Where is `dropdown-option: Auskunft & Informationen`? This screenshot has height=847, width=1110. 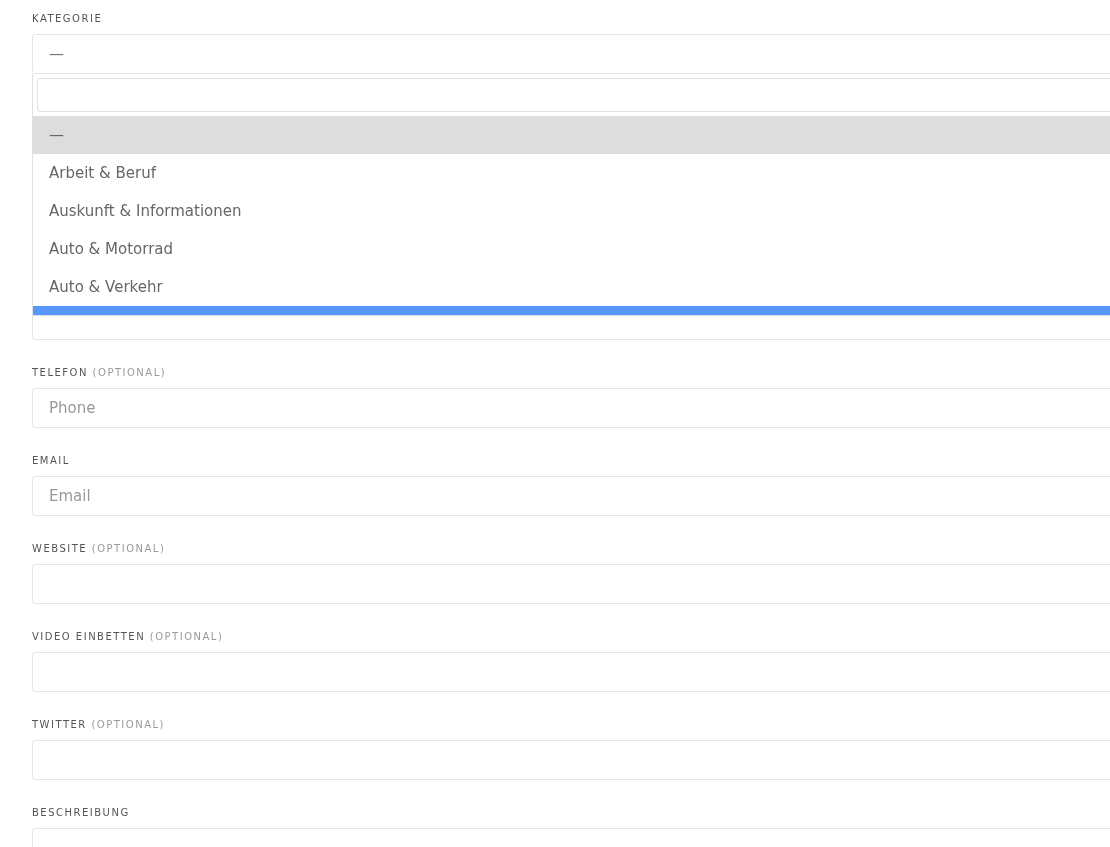
dropdown-option: Auskunft & Informationen is located at coordinates (571, 211).